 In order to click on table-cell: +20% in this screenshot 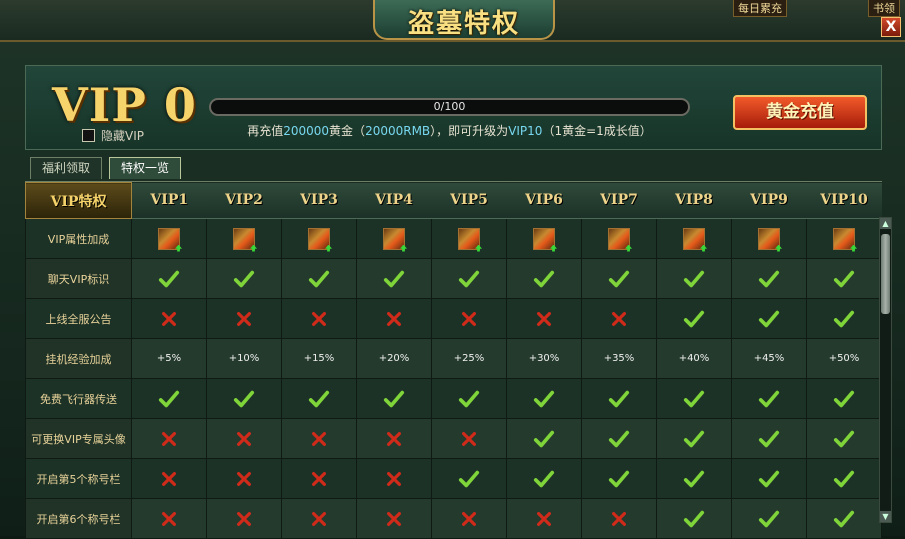, I will do `click(394, 358)`.